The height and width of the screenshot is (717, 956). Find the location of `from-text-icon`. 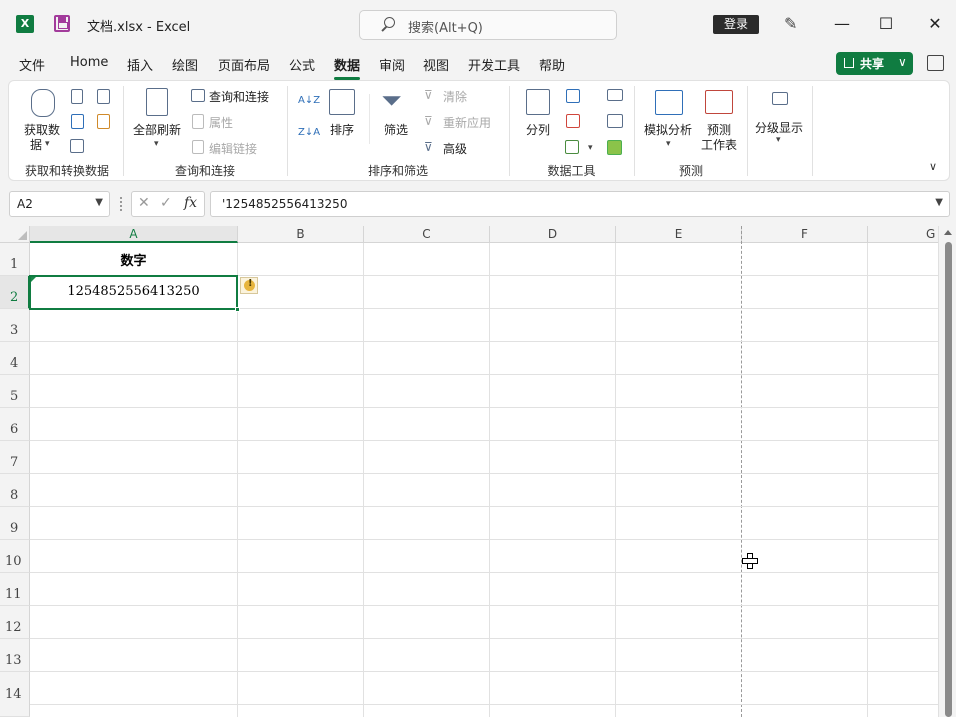

from-text-icon is located at coordinates (77, 96).